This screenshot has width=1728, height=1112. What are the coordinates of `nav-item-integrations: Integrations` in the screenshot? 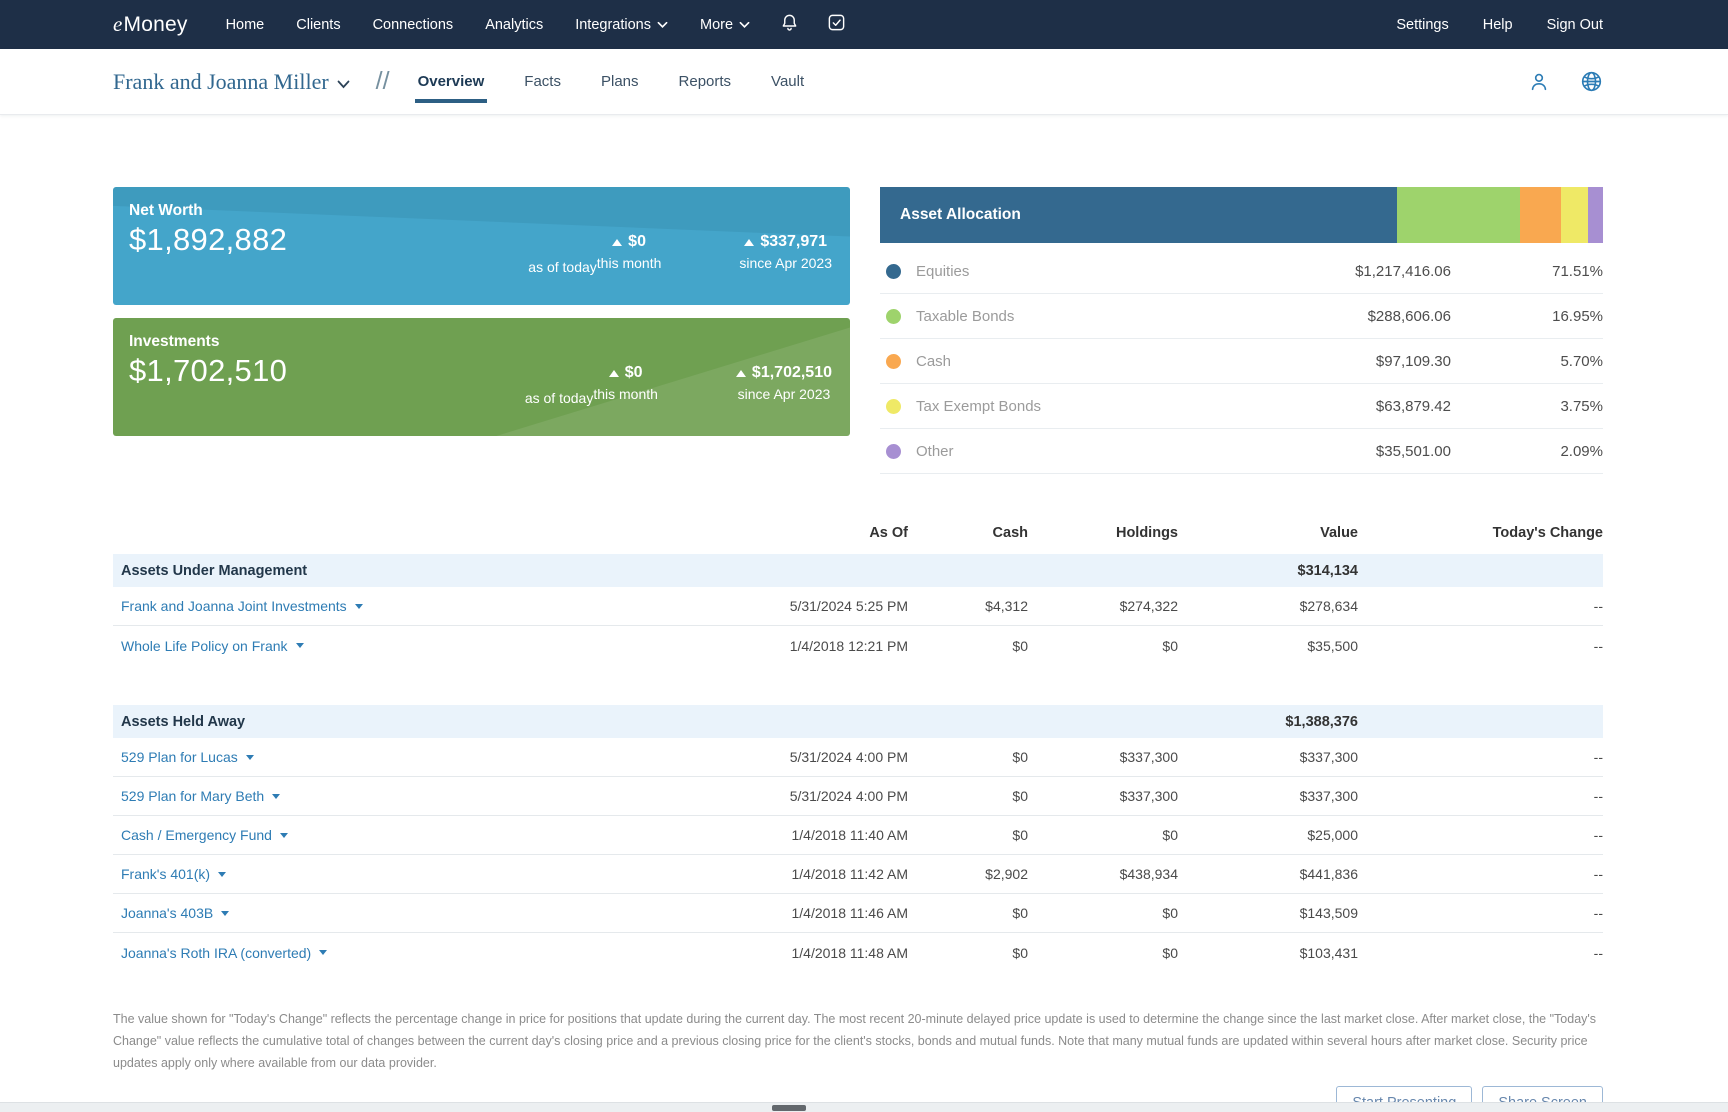 It's located at (621, 24).